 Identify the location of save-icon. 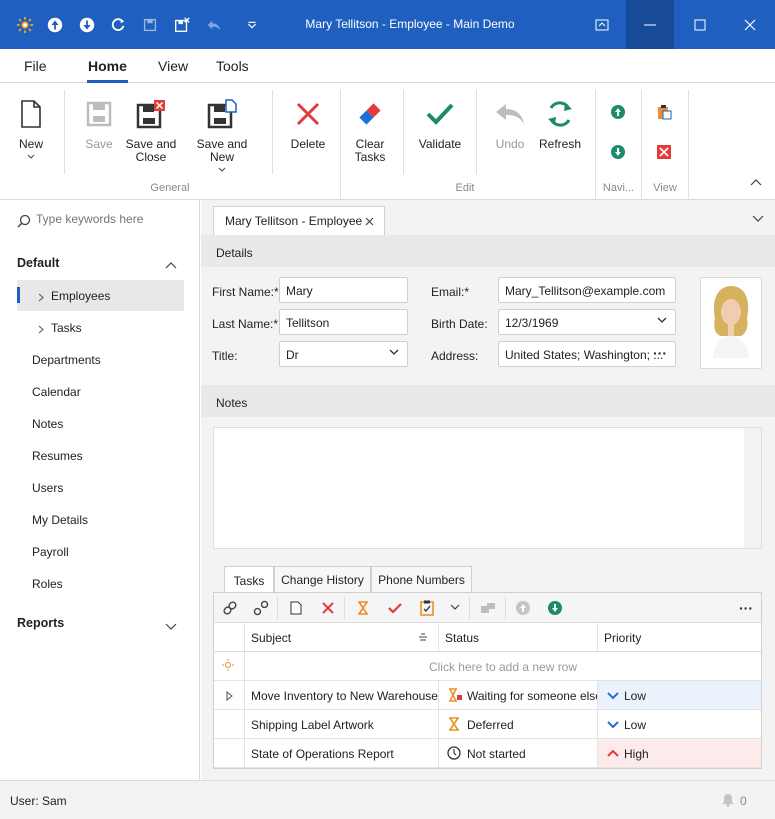
(150, 25).